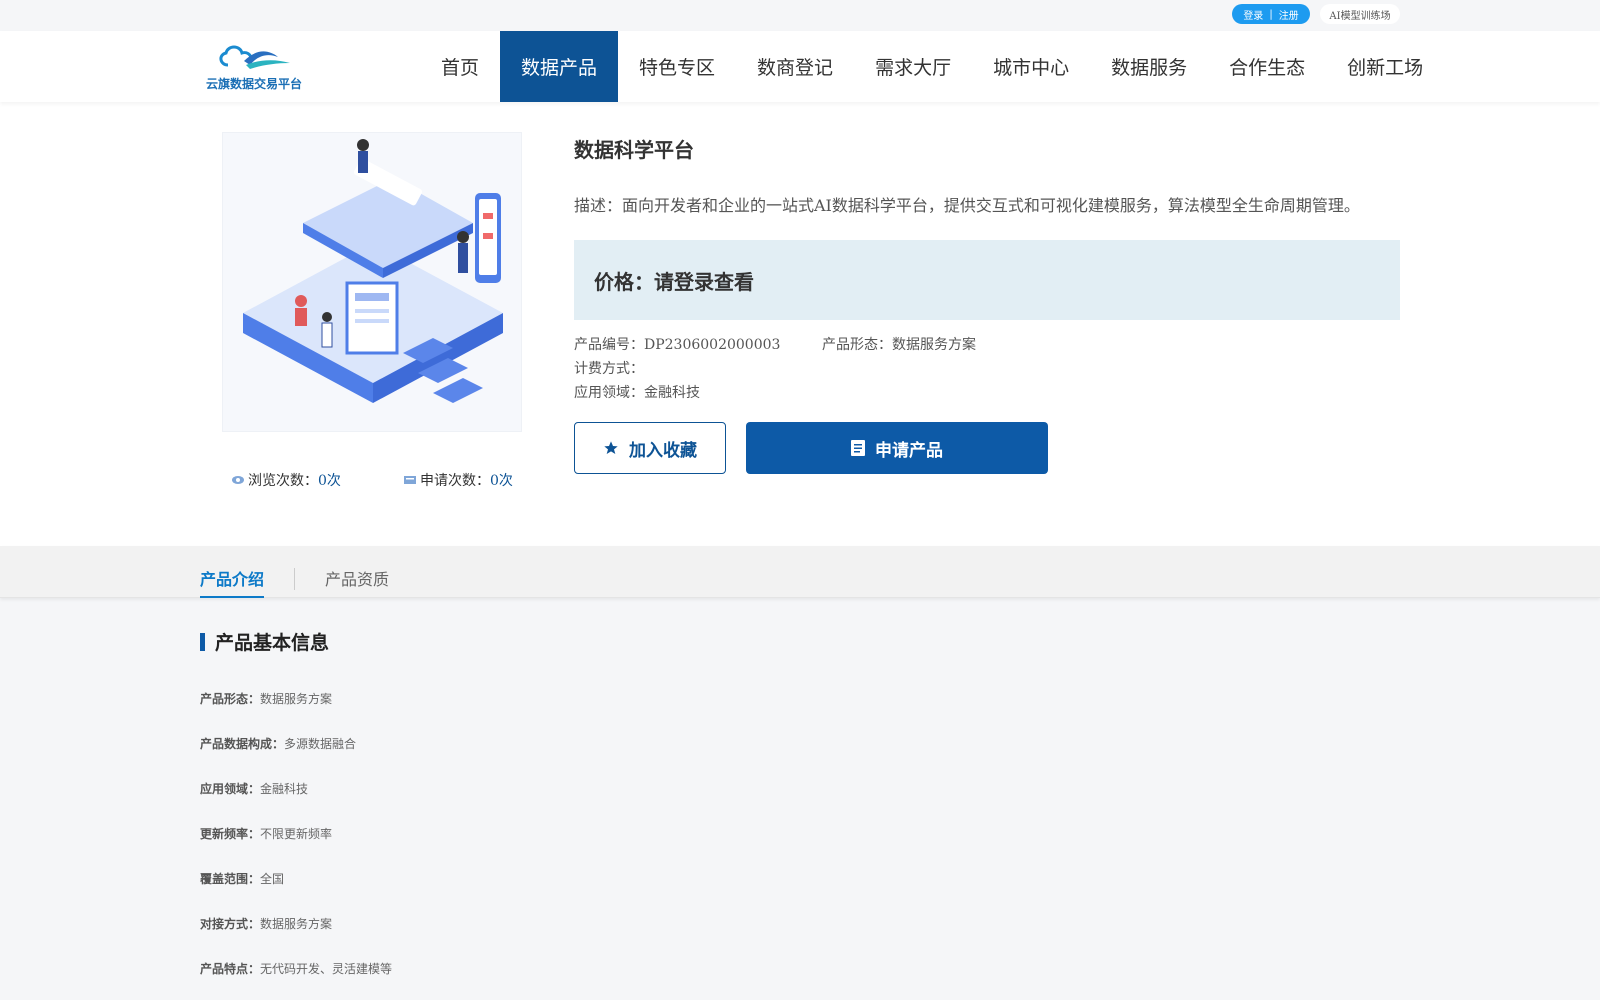  I want to click on billing-method-label: 计费方式：, so click(609, 369).